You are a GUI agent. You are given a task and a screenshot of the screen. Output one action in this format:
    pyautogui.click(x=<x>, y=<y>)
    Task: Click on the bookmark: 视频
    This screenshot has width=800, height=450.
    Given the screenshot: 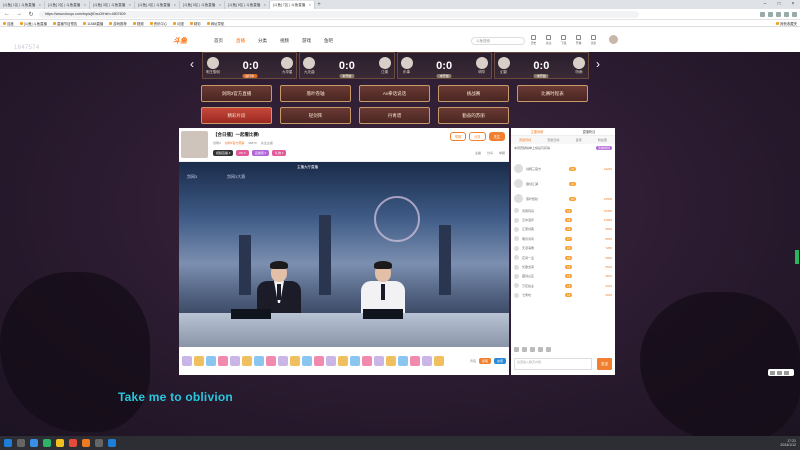 What is the action you would take?
    pyautogui.click(x=138, y=23)
    